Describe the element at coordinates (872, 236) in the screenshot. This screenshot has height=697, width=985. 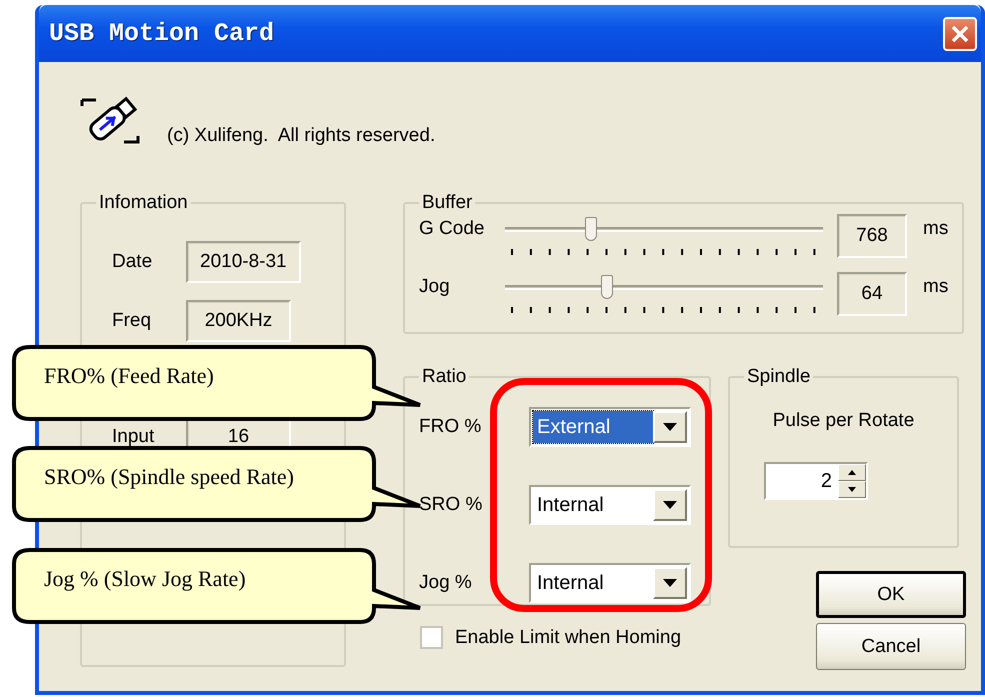
I see `value-field: 768` at that location.